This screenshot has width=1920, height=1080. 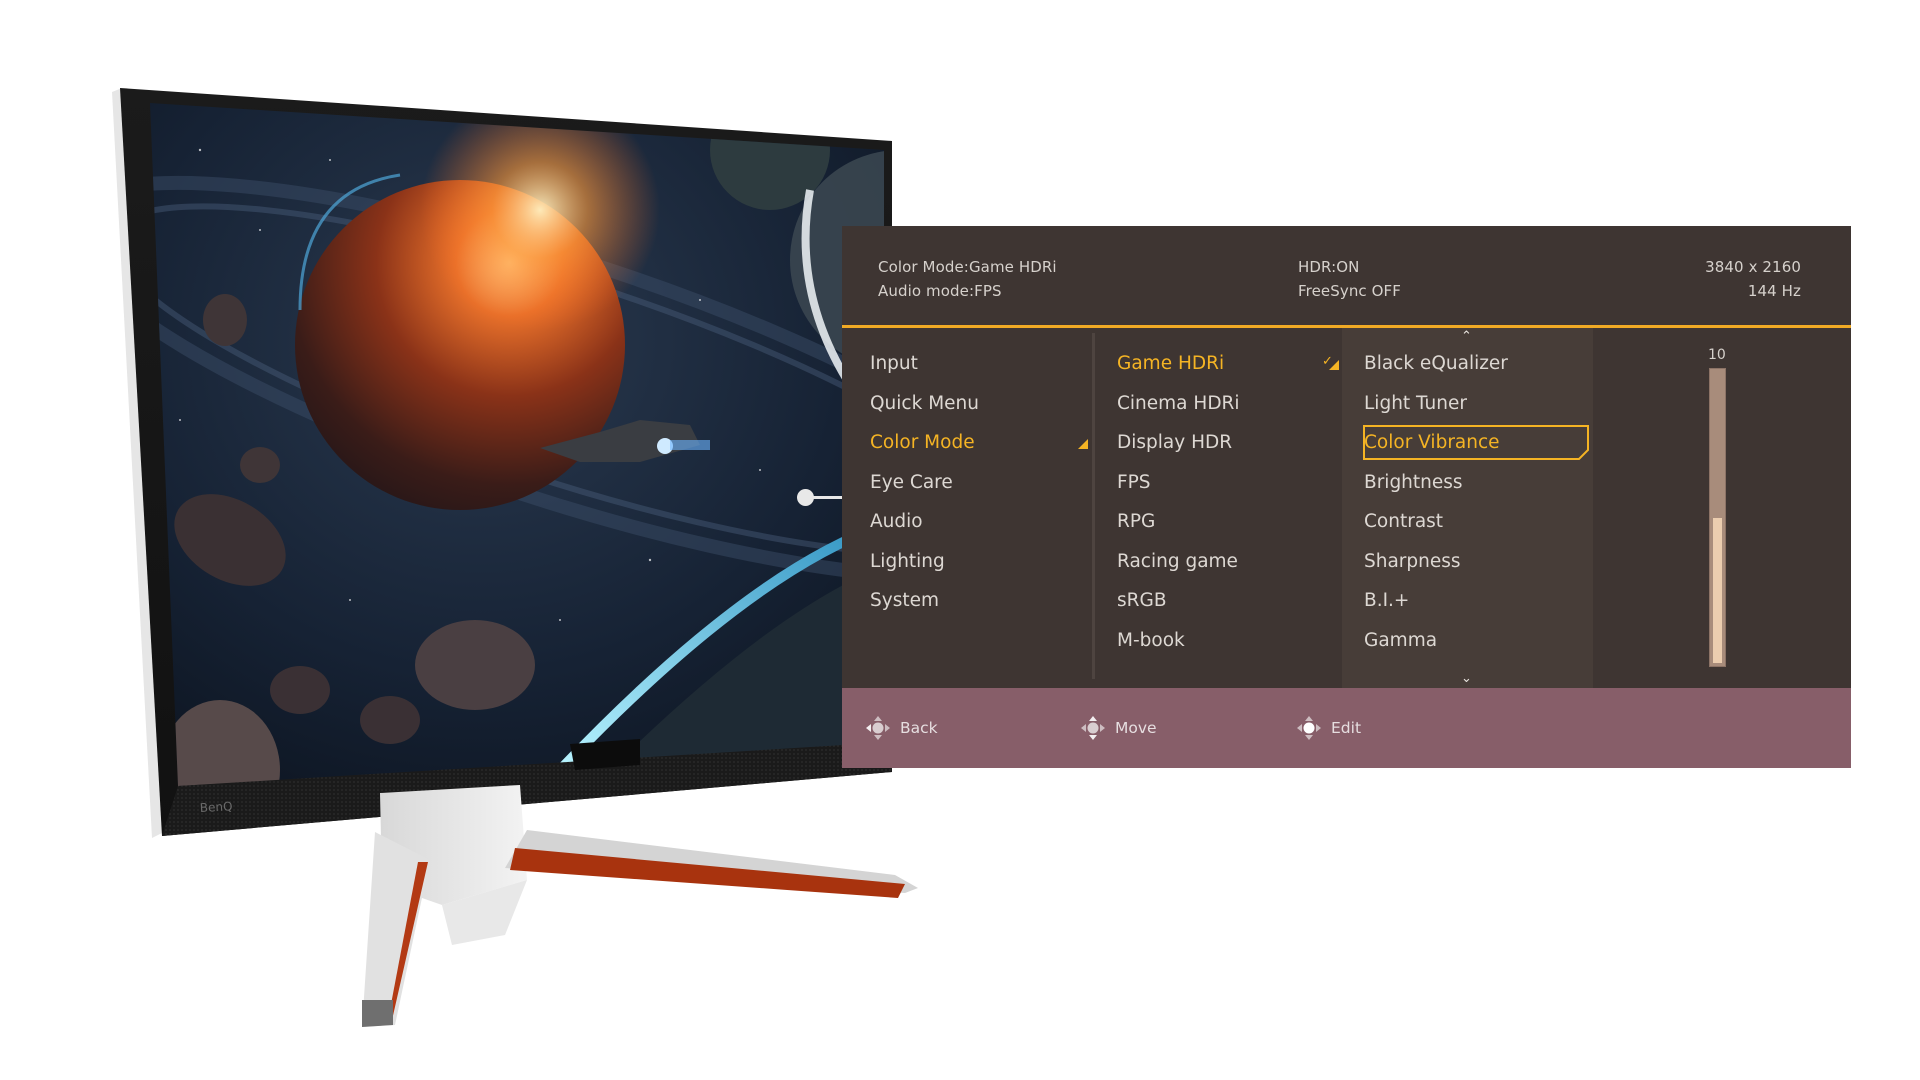 I want to click on brand-logo: BenQ, so click(x=215, y=807).